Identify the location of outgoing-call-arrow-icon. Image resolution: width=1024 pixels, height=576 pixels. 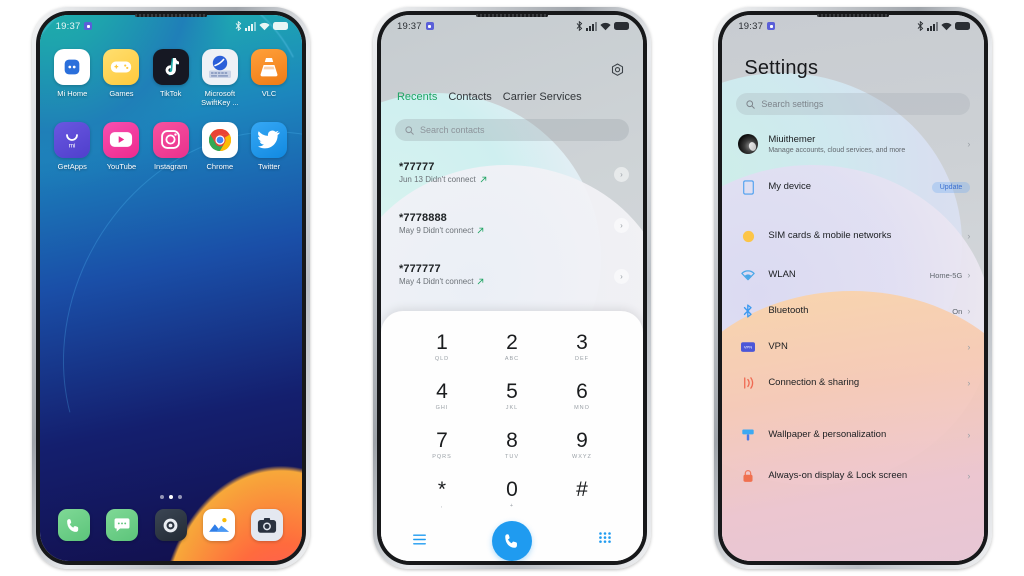
(481, 230).